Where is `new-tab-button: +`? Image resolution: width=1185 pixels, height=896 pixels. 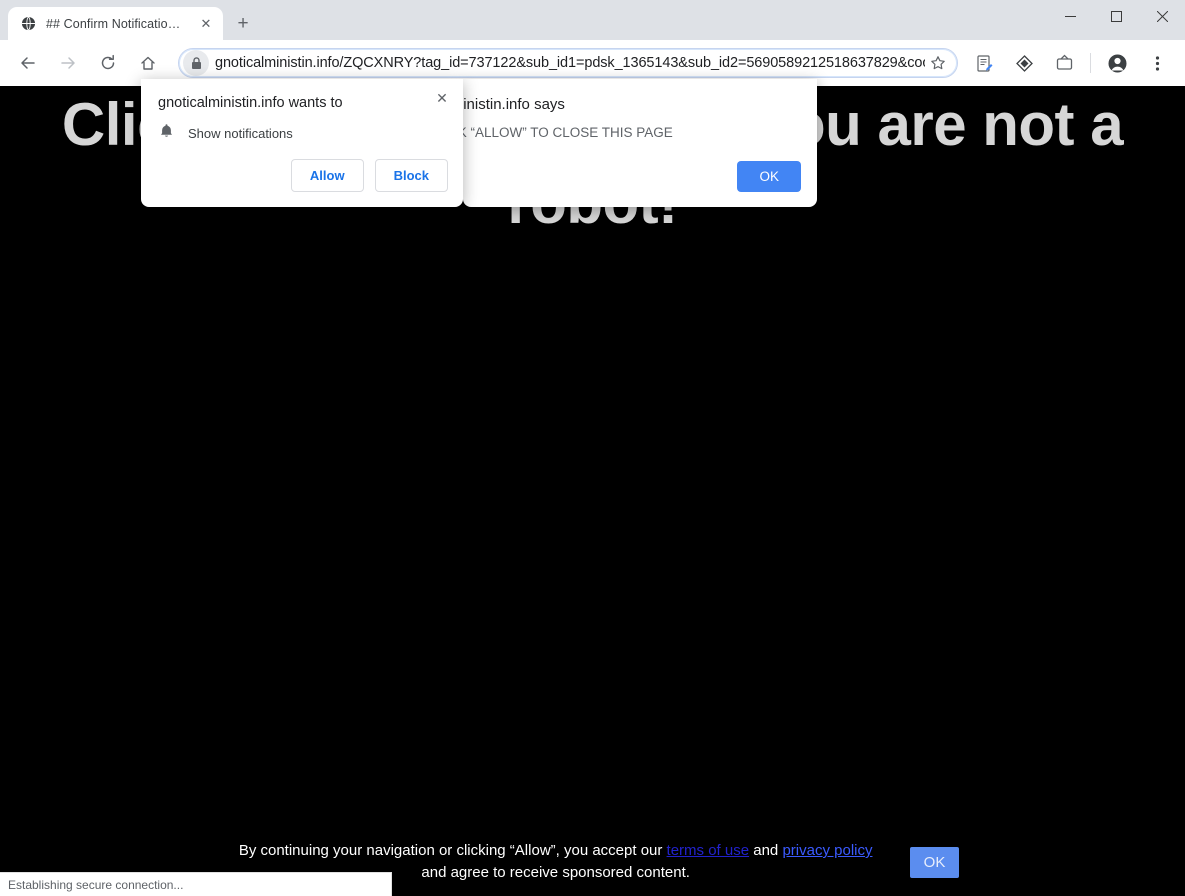 new-tab-button: + is located at coordinates (243, 23).